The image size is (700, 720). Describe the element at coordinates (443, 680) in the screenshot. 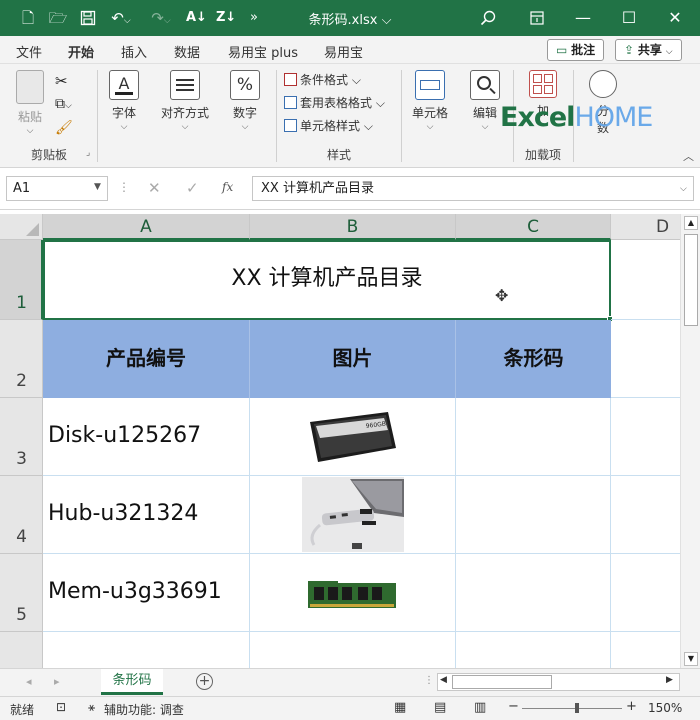

I see `scroll-left-icon: ◀` at that location.